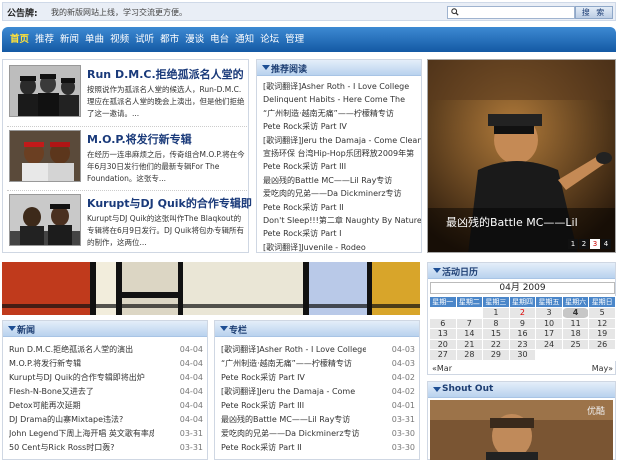 The width and height of the screenshot is (620, 460). Describe the element at coordinates (106, 448) in the screenshot. I see `news-item: 50 Cent与Rick Ross时口轰? 03-31` at that location.